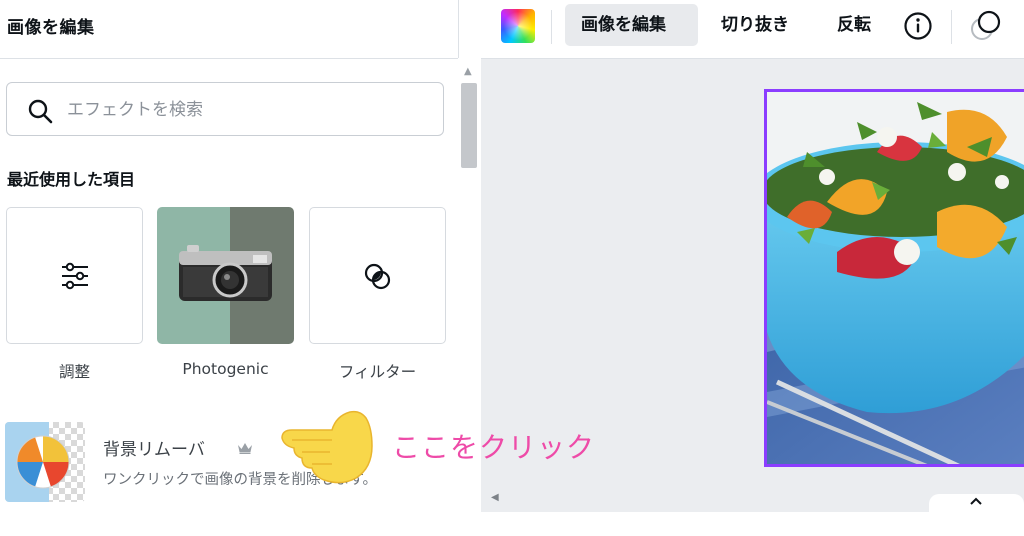 Image resolution: width=1024 pixels, height=536 pixels. What do you see at coordinates (976, 506) in the screenshot?
I see `expand-pages-tab` at bounding box center [976, 506].